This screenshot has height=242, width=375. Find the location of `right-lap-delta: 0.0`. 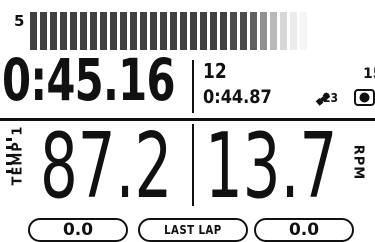

right-lap-delta: 0.0 is located at coordinates (304, 230).